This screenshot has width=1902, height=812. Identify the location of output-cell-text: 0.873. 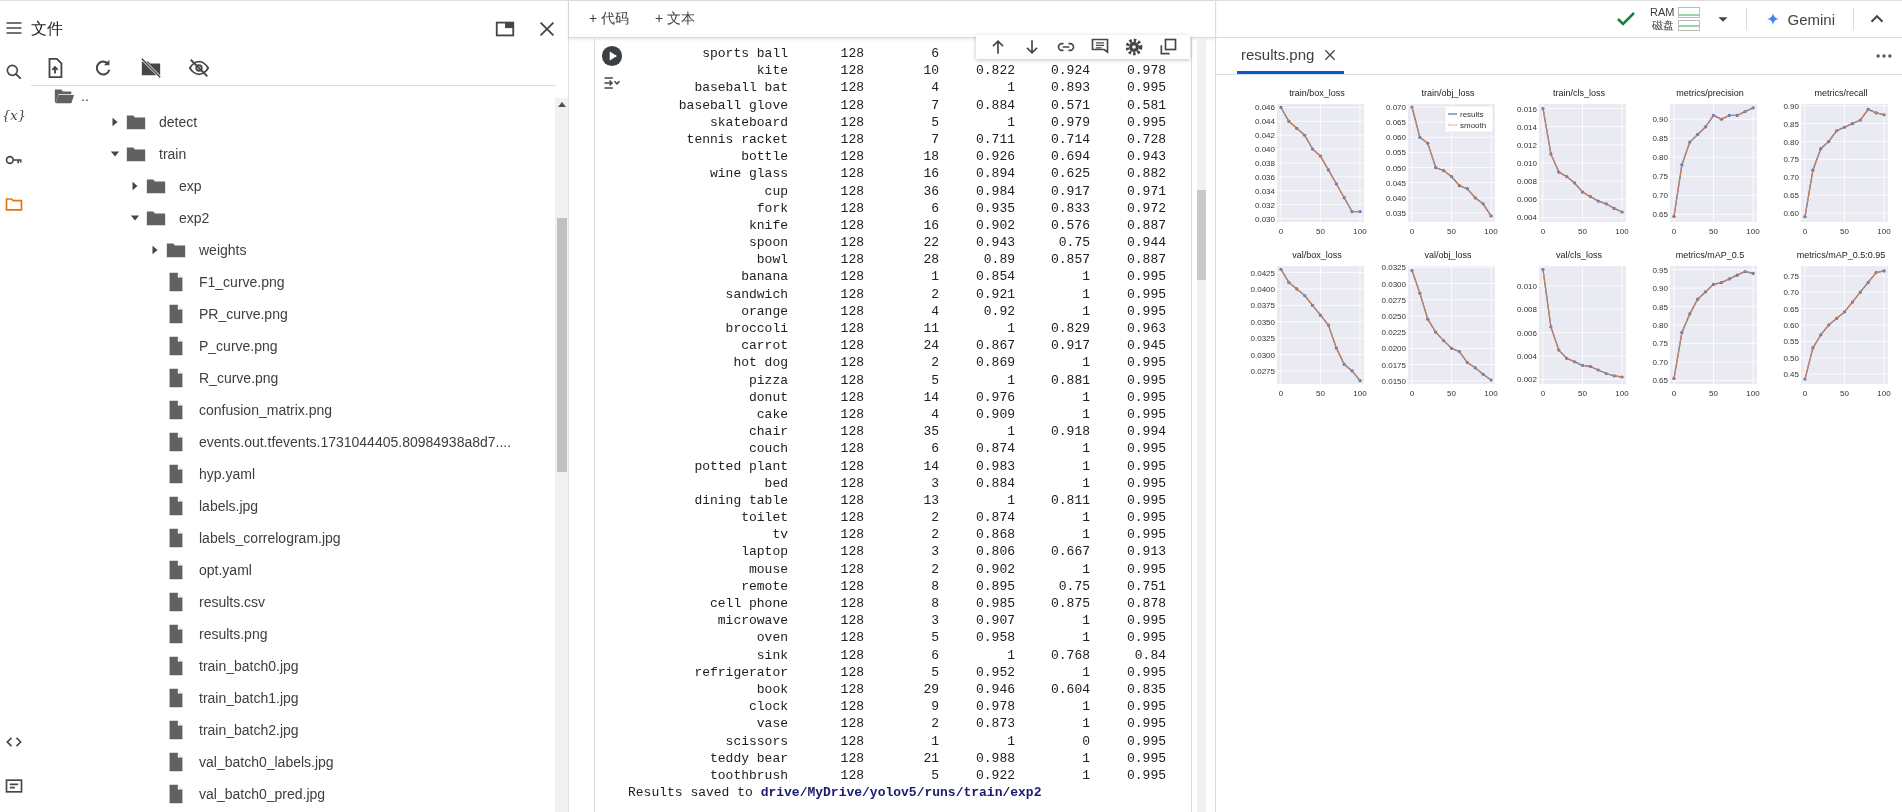
(995, 724).